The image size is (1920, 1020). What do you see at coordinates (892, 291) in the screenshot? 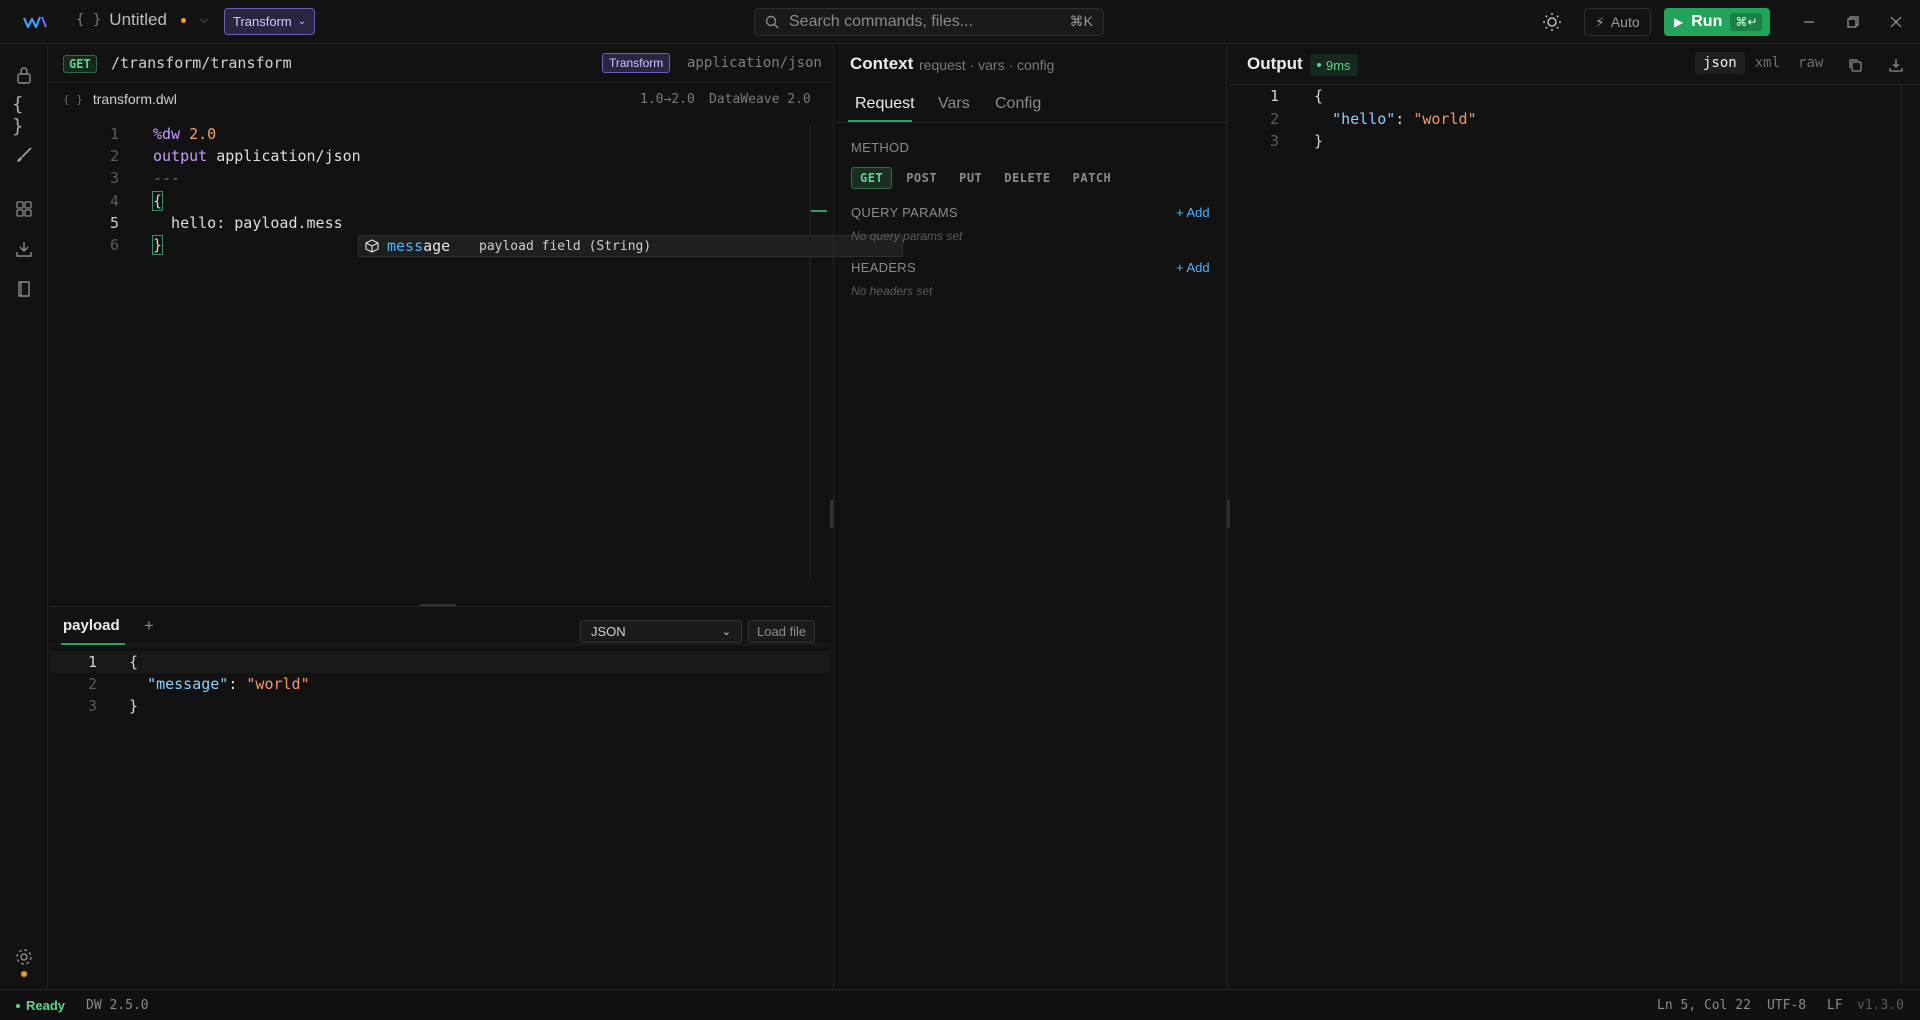
I see `headers-empty: No headers set` at bounding box center [892, 291].